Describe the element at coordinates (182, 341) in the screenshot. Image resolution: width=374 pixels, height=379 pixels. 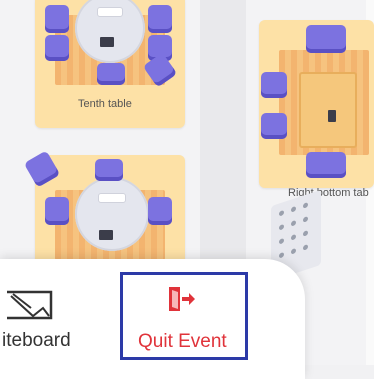
I see `quit-event-label: Quit Event` at that location.